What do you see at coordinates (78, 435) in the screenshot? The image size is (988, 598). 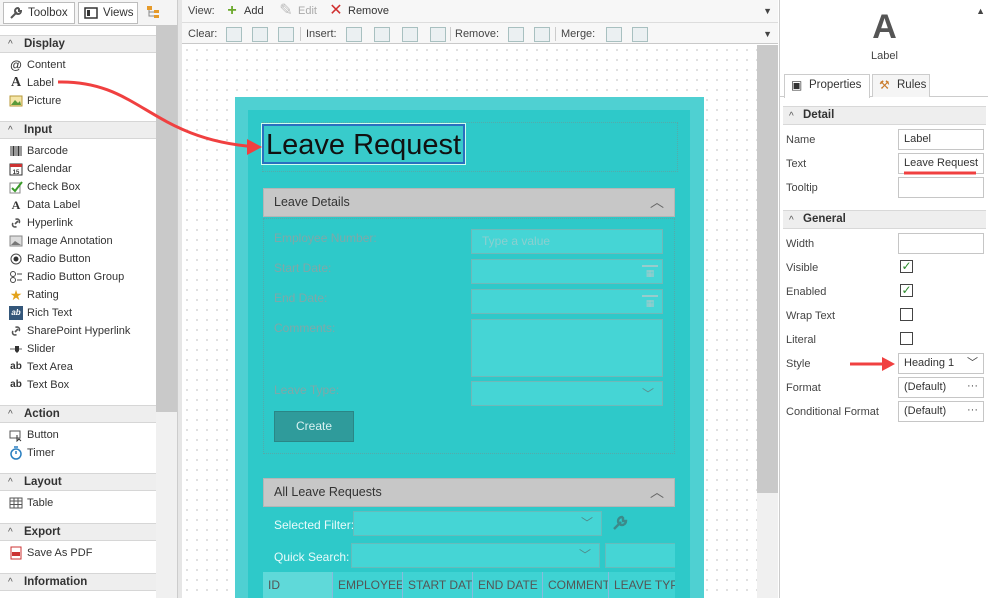 I see `tool-button: Button` at bounding box center [78, 435].